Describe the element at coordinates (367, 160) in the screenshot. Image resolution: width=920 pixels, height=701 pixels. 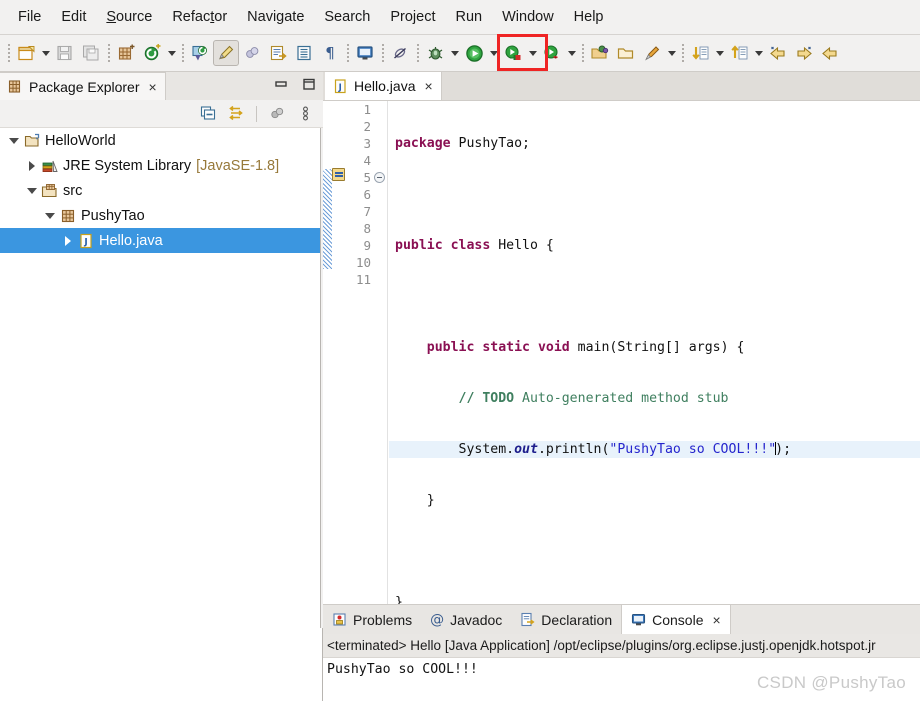
I see `line-number: 4` at that location.